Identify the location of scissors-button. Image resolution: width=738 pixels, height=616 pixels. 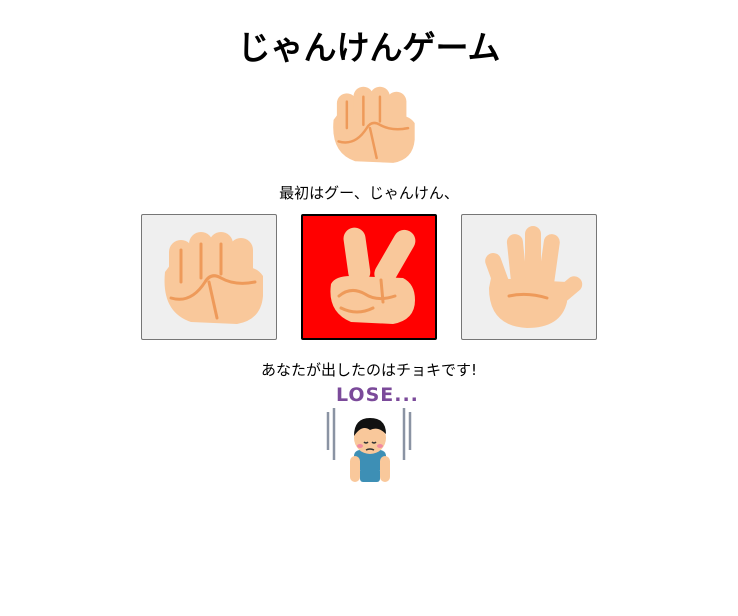
(369, 277).